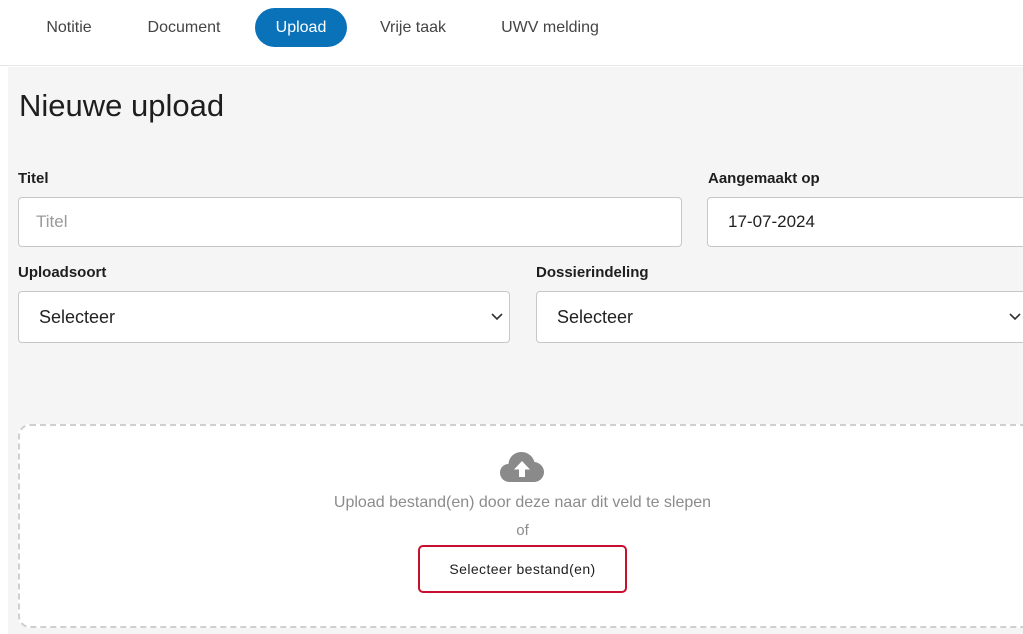 Image resolution: width=1023 pixels, height=634 pixels. I want to click on tab-uwv-melding: UWV melding, so click(550, 27).